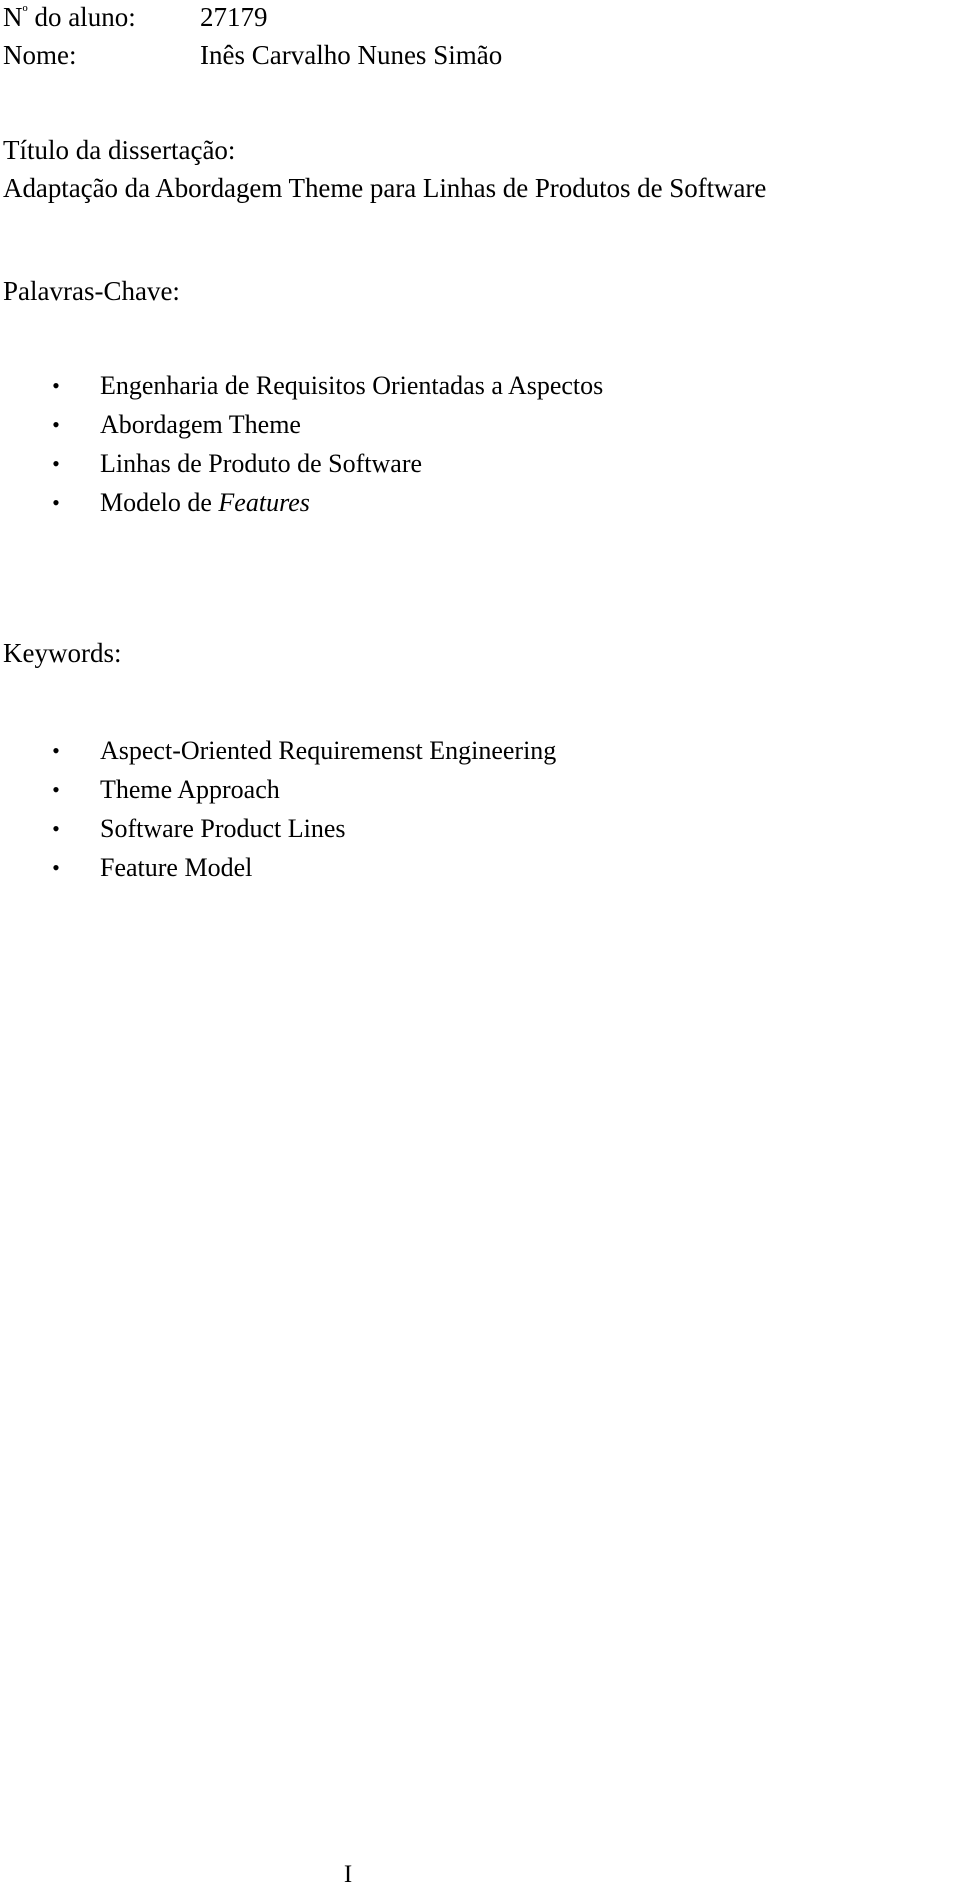 The width and height of the screenshot is (960, 1904). I want to click on list-item: • Software Product Lines, so click(278, 828).